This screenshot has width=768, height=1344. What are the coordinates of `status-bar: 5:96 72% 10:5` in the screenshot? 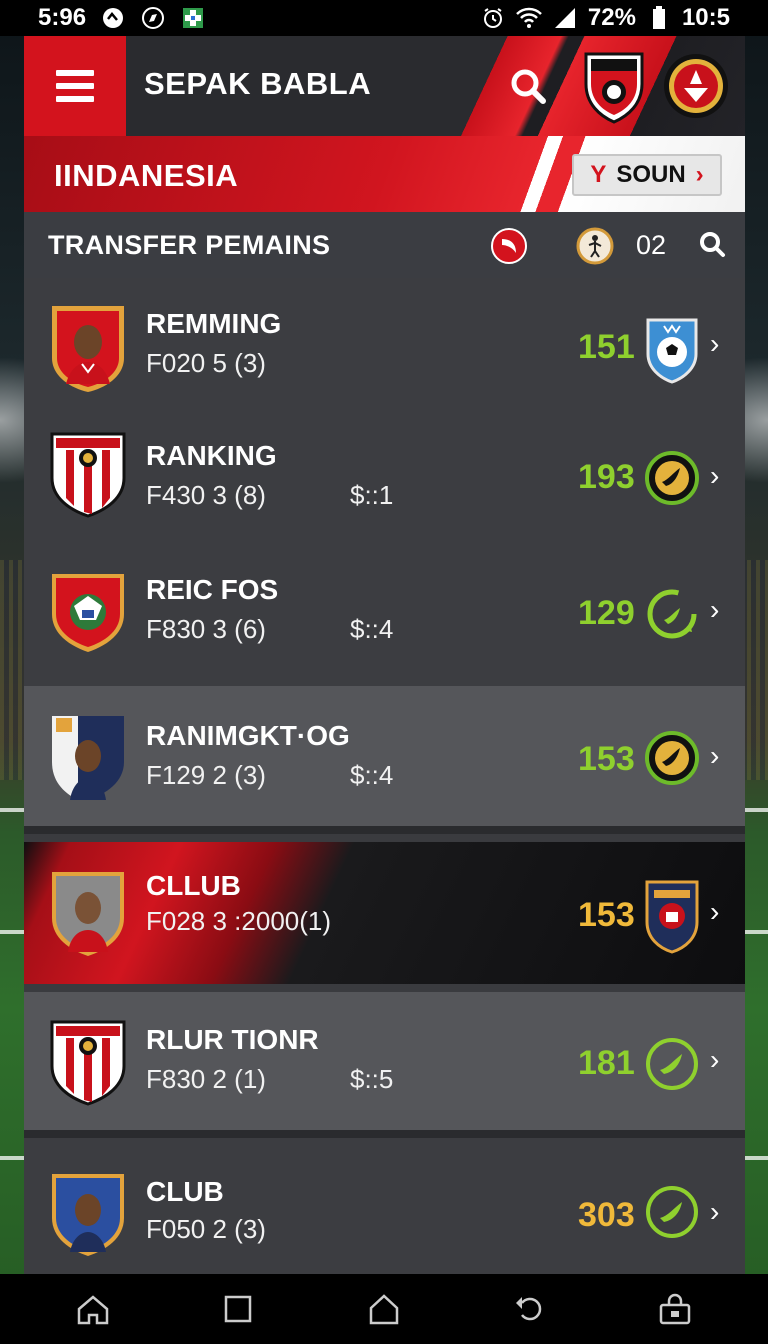 It's located at (384, 18).